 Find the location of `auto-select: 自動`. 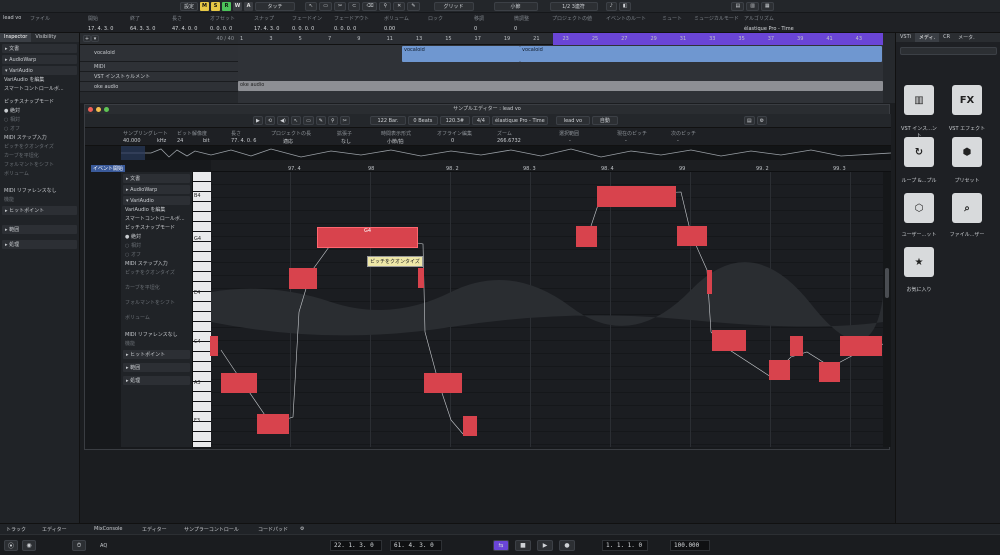

auto-select: 自動 is located at coordinates (604, 120).